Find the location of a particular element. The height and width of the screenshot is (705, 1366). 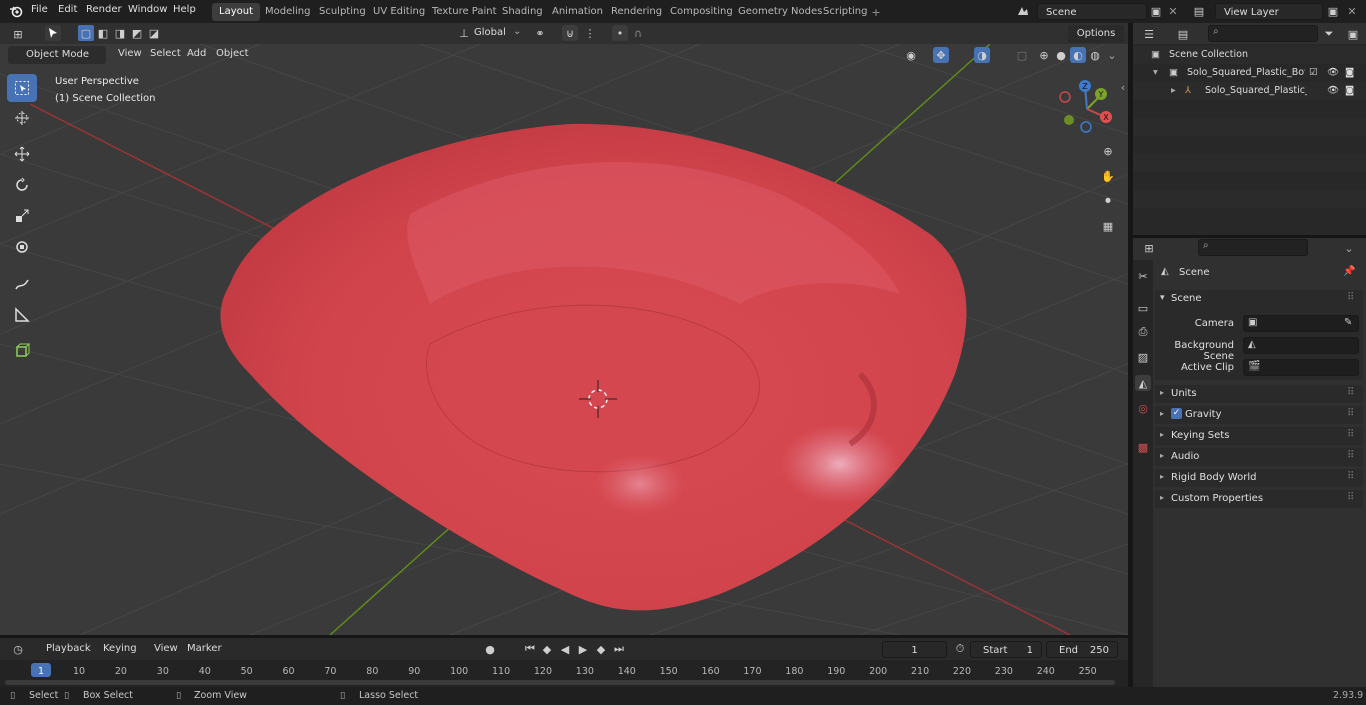

proportional-editing-icon: • is located at coordinates (620, 33).